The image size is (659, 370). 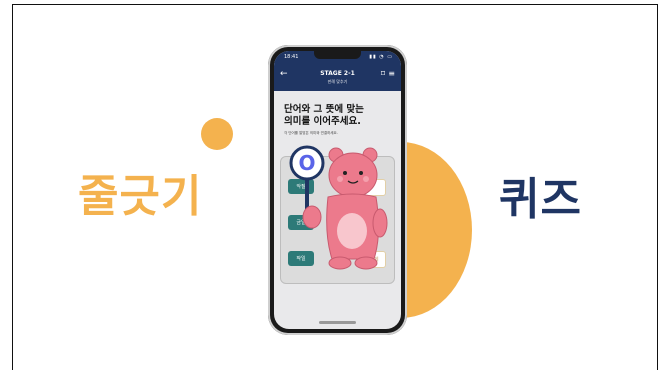 I want to click on bear-foot-right, so click(x=366, y=263).